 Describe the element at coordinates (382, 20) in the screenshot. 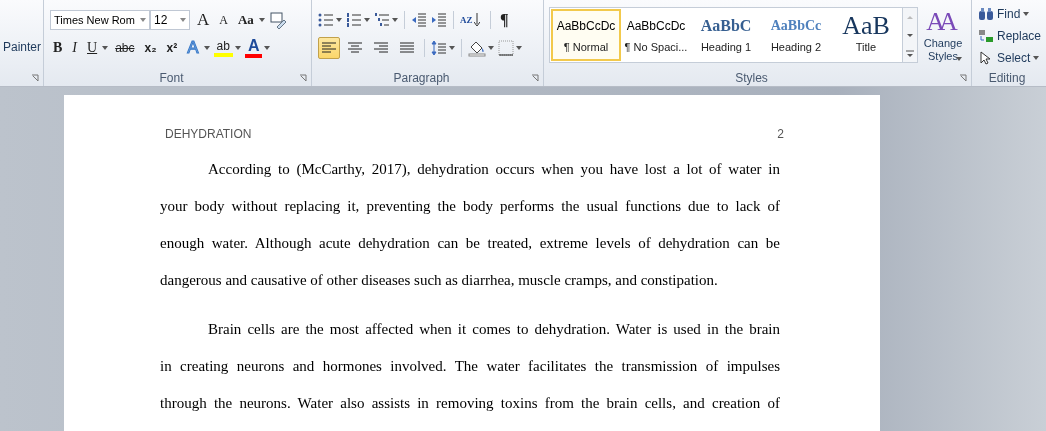

I see `multilevel-list-icon` at that location.